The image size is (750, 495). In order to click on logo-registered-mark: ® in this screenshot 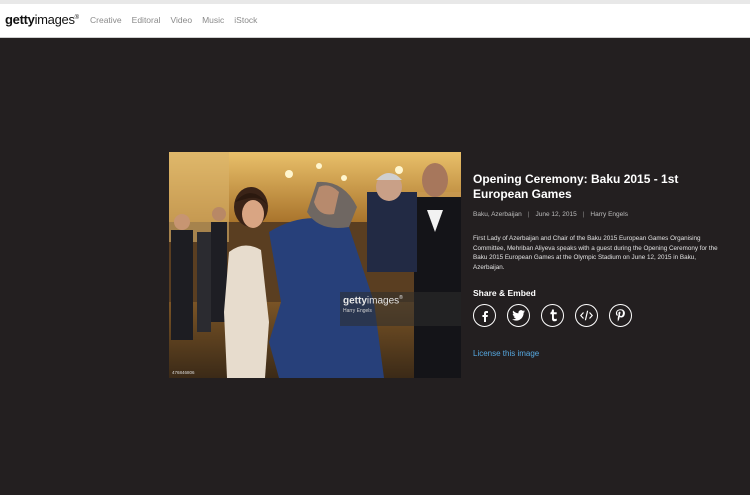, I will do `click(76, 18)`.